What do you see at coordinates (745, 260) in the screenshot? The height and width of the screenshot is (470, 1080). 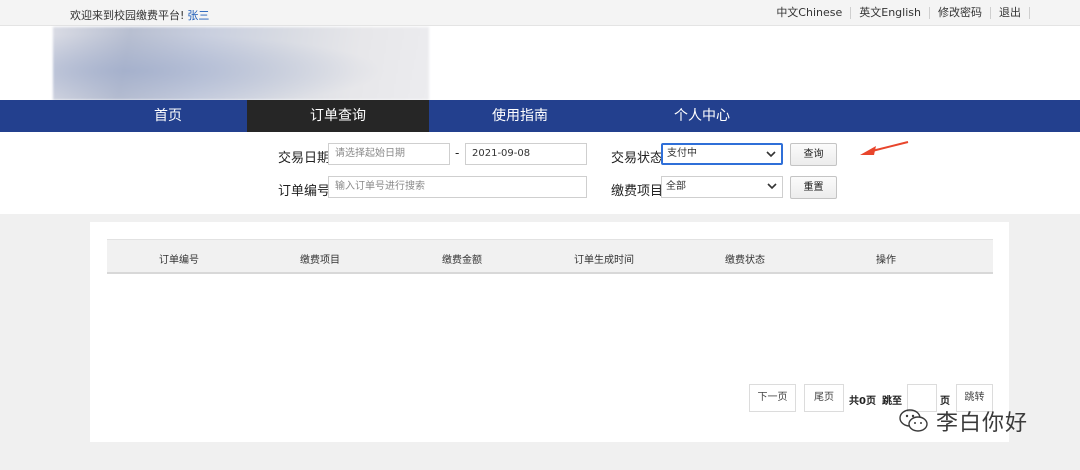 I see `col-payment-status: 缴费状态` at bounding box center [745, 260].